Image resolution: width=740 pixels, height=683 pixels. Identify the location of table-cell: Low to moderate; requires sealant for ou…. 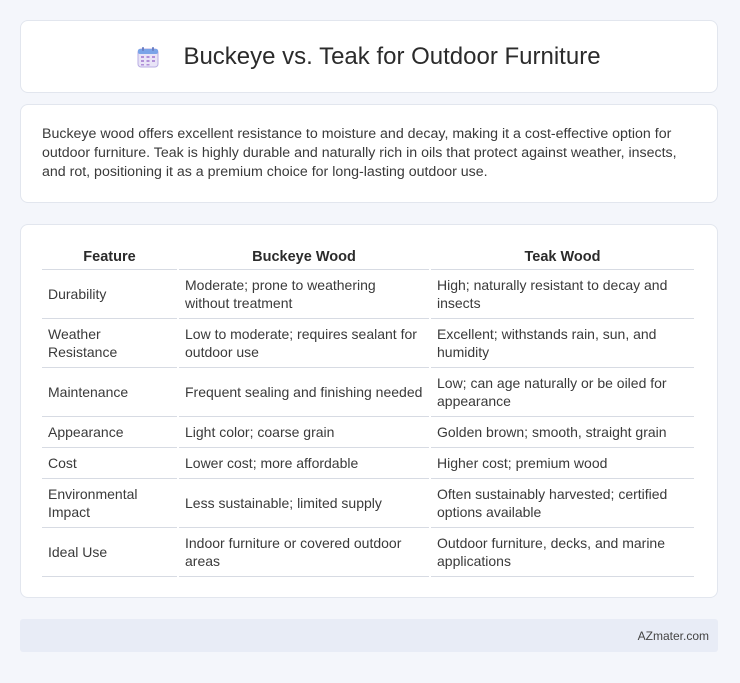
(304, 343).